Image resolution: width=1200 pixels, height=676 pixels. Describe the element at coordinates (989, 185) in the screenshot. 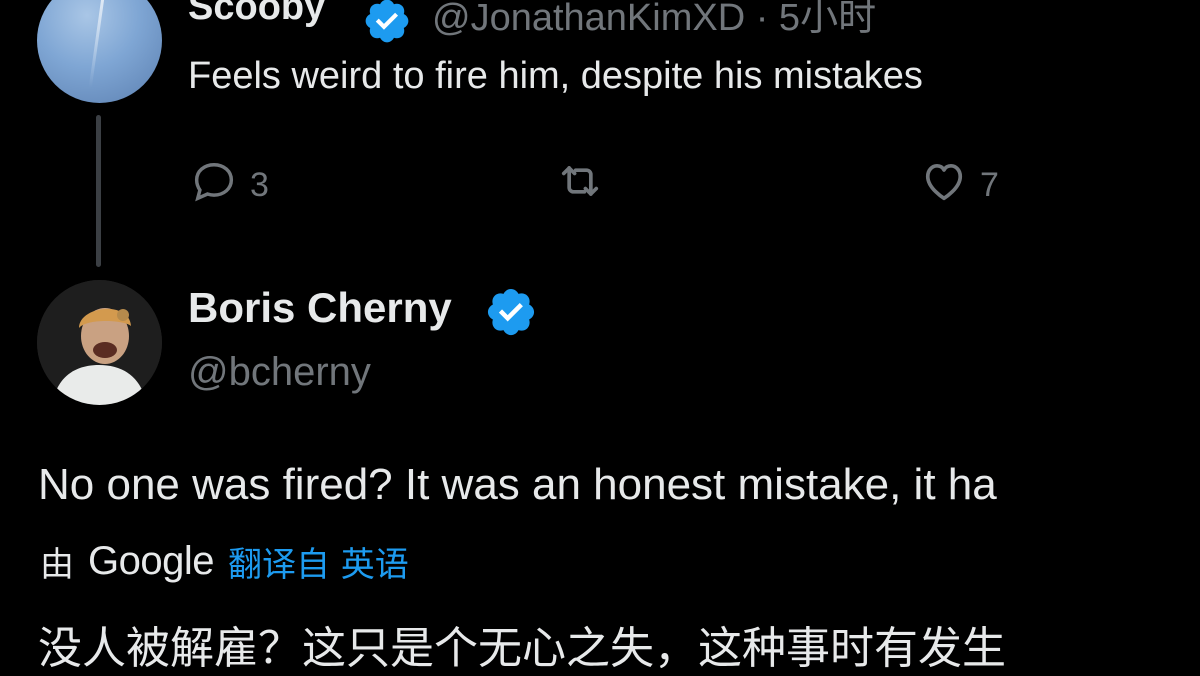

I see `like-count: 7` at that location.